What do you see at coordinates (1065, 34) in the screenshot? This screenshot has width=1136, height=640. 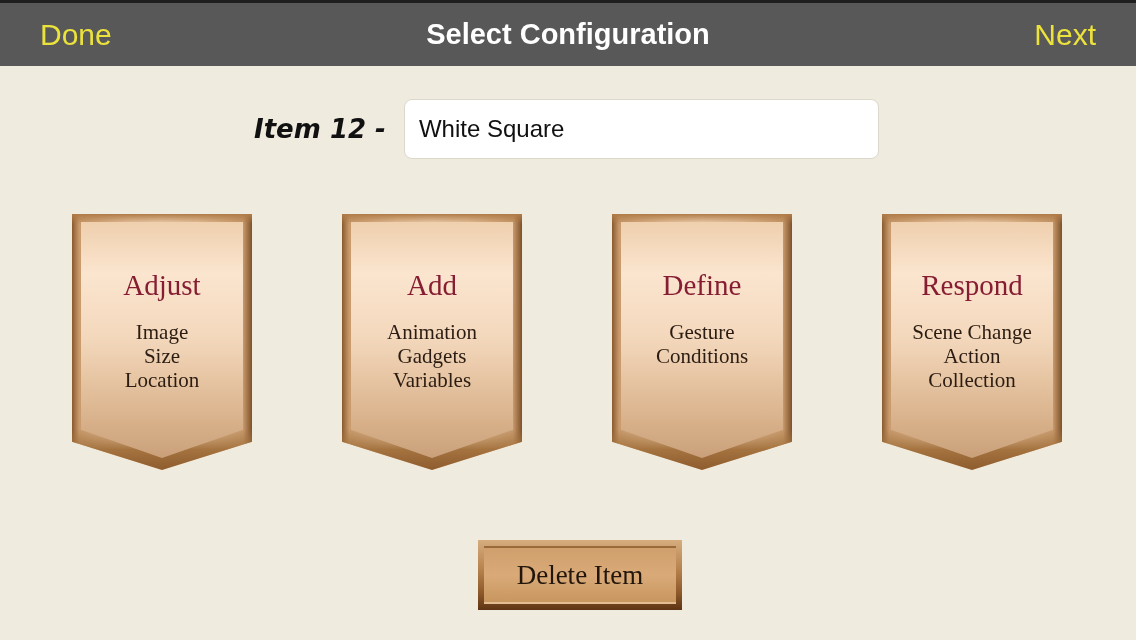 I see `next-button: Next` at bounding box center [1065, 34].